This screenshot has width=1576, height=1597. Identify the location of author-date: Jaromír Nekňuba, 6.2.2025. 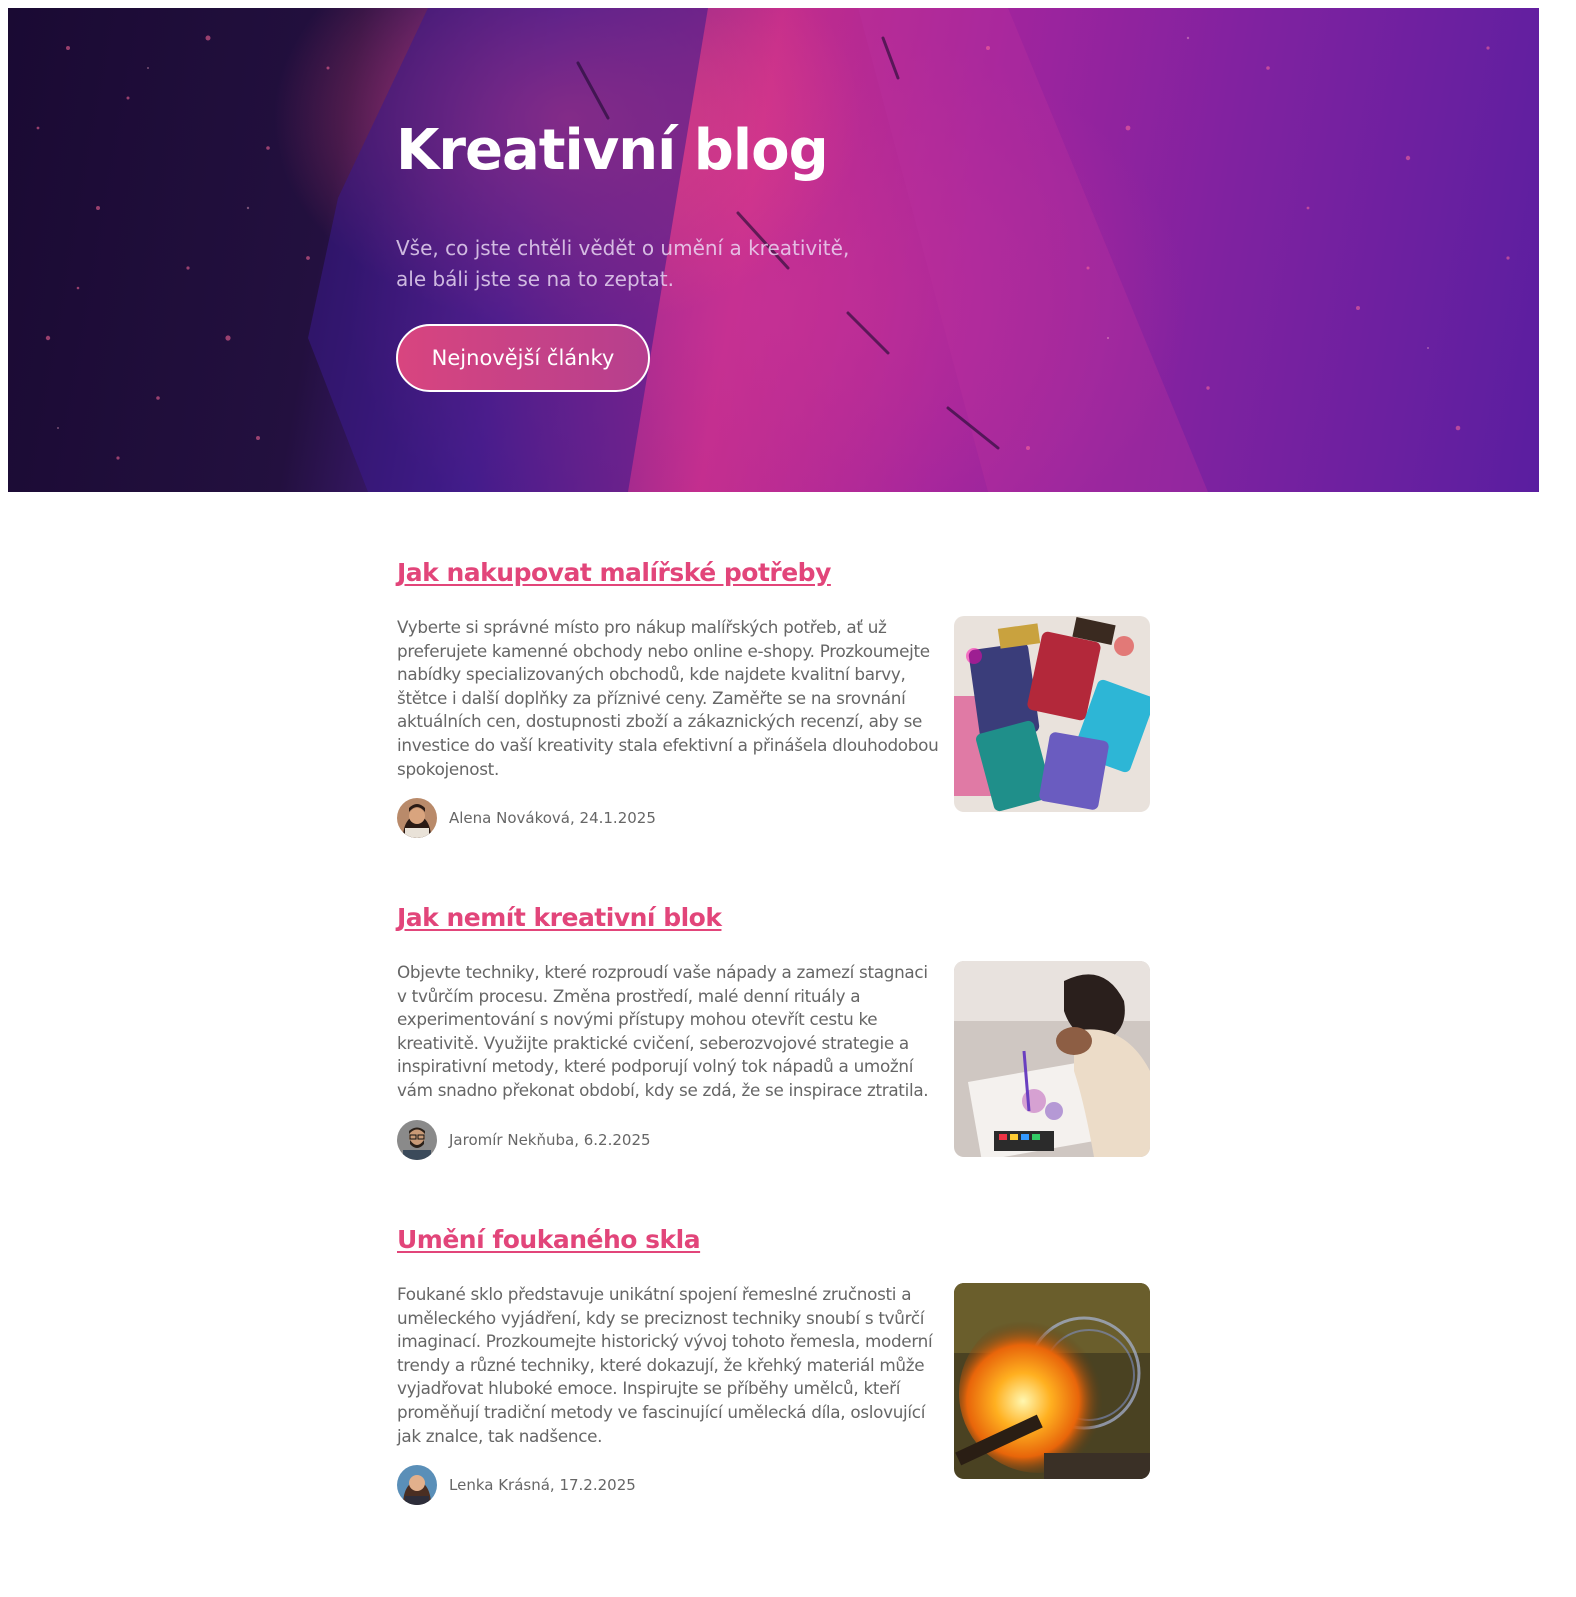
(550, 1140).